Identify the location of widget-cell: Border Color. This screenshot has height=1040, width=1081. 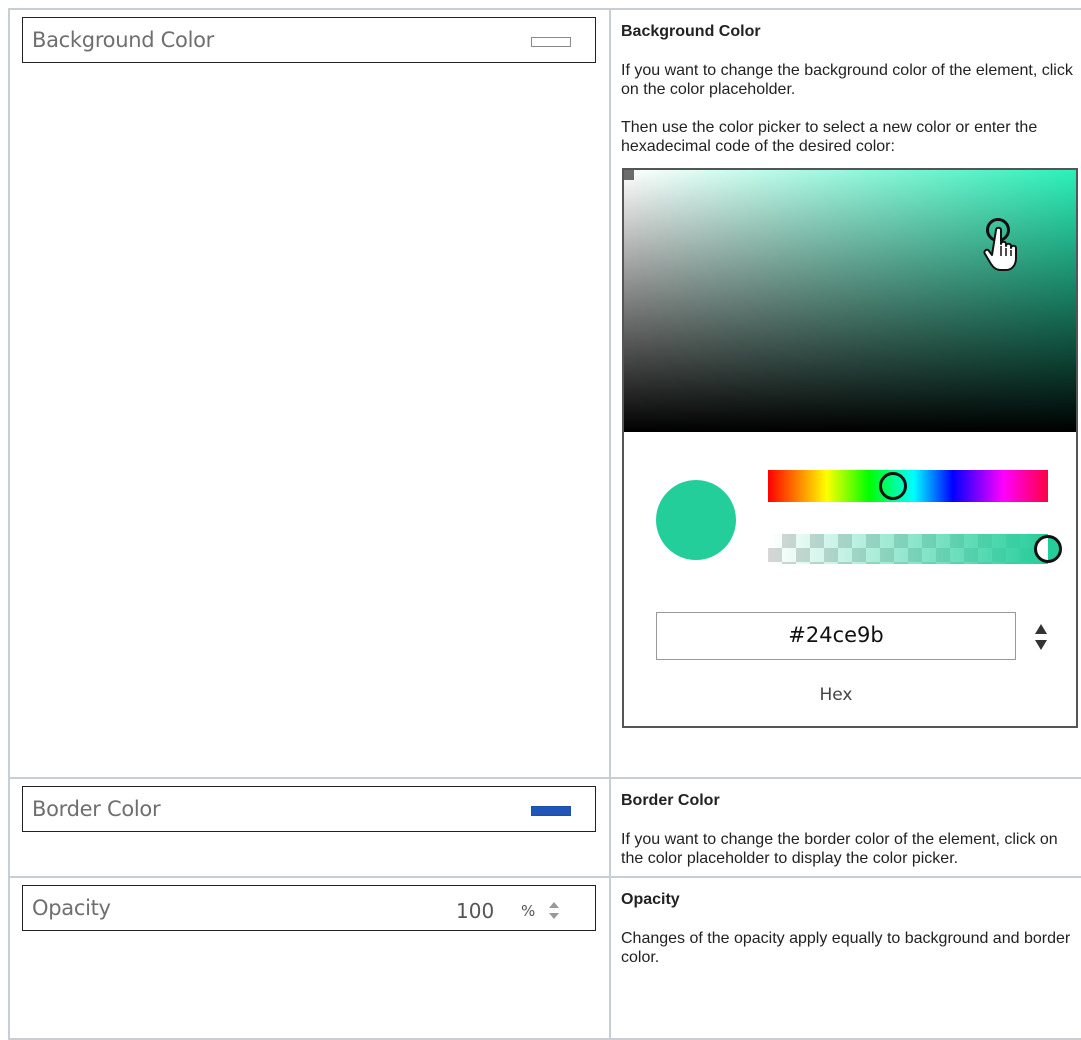
(309, 827).